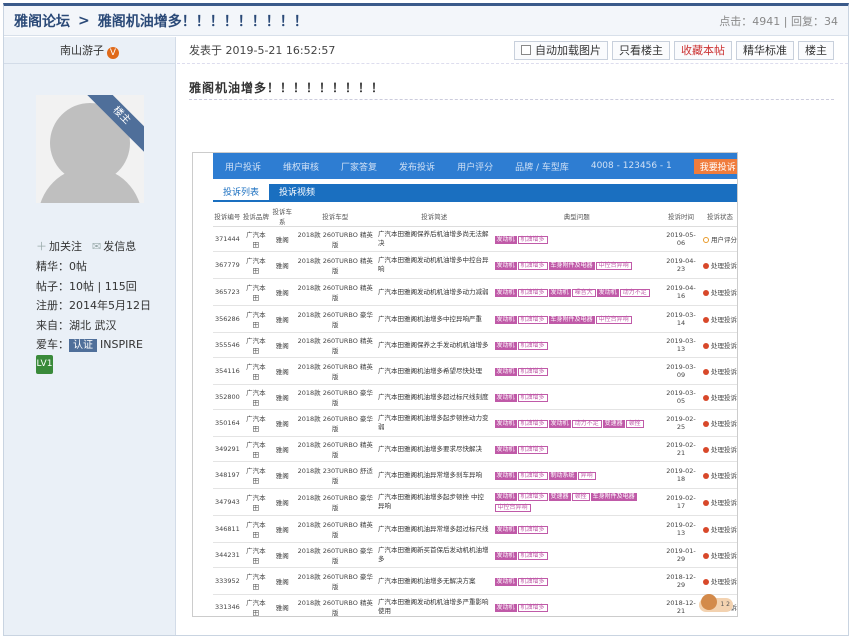 This screenshot has width=852, height=636. I want to click on only-op-button: 只看楼主, so click(641, 50).